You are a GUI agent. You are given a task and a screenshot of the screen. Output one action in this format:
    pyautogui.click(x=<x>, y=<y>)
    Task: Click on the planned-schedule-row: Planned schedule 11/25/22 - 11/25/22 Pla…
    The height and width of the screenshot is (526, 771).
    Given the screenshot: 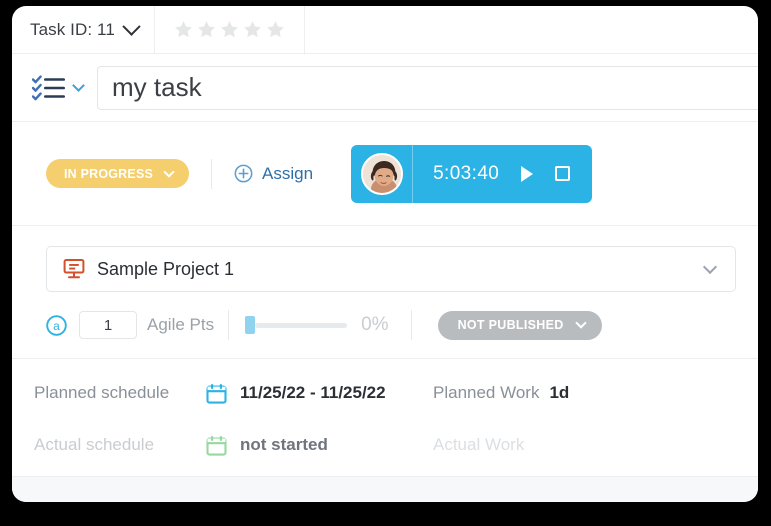 What is the action you would take?
    pyautogui.click(x=385, y=393)
    